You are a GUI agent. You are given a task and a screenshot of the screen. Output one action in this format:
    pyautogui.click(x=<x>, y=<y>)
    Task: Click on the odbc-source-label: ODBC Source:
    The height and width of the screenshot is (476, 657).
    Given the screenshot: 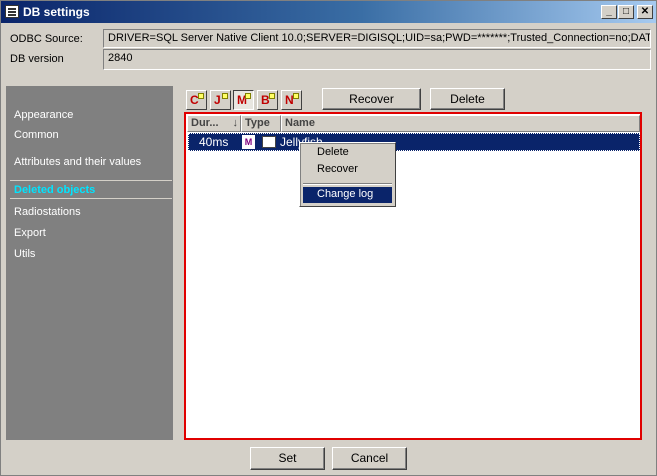 What is the action you would take?
    pyautogui.click(x=46, y=39)
    